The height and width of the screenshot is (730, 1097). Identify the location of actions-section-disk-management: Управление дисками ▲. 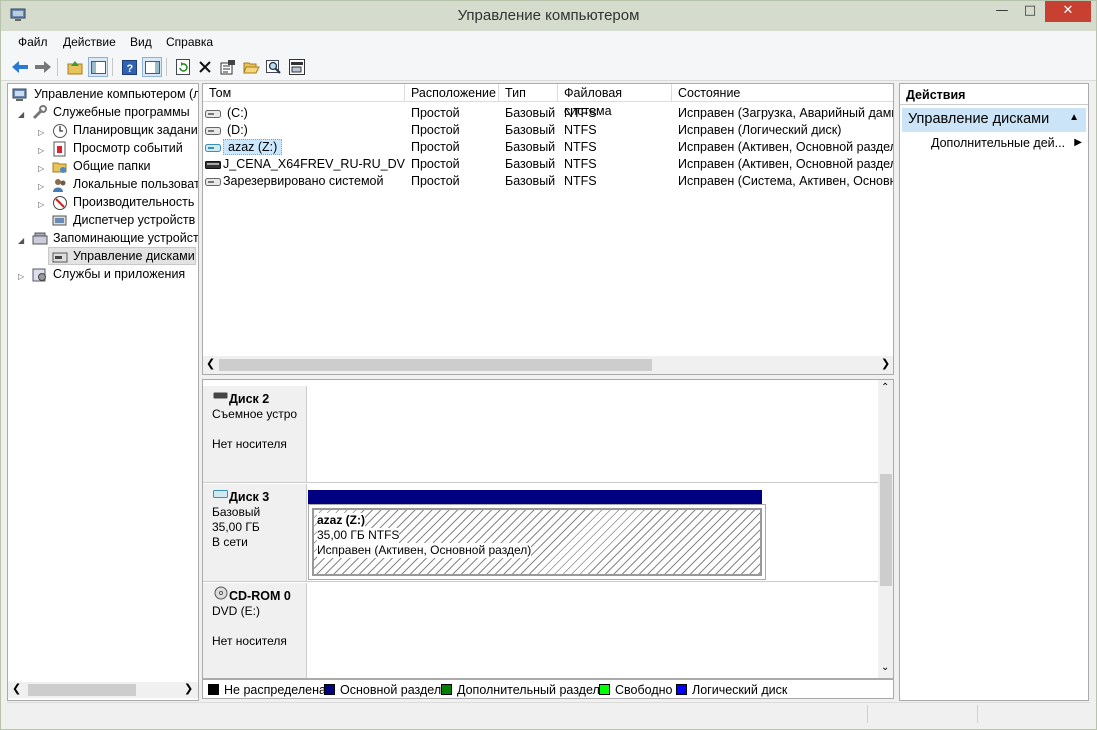
(994, 120).